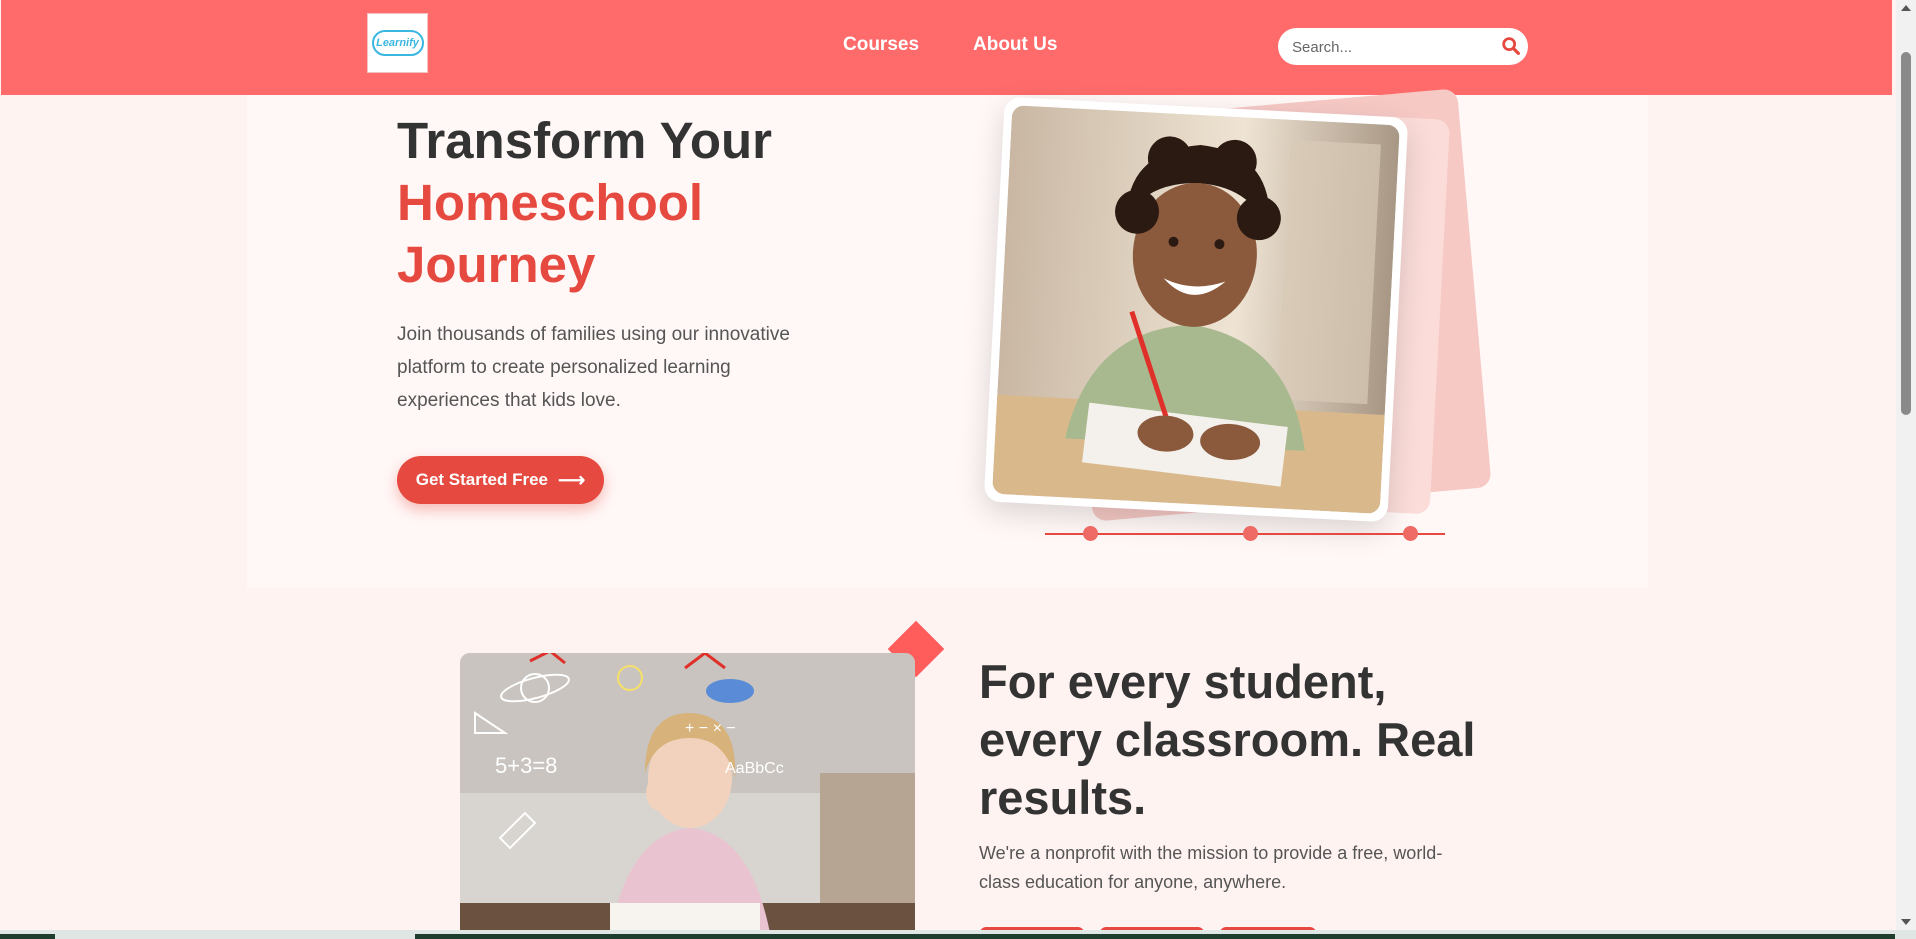 The height and width of the screenshot is (939, 1916). Describe the element at coordinates (710, 728) in the screenshot. I see `operators-doodle-text: + − × −` at that location.